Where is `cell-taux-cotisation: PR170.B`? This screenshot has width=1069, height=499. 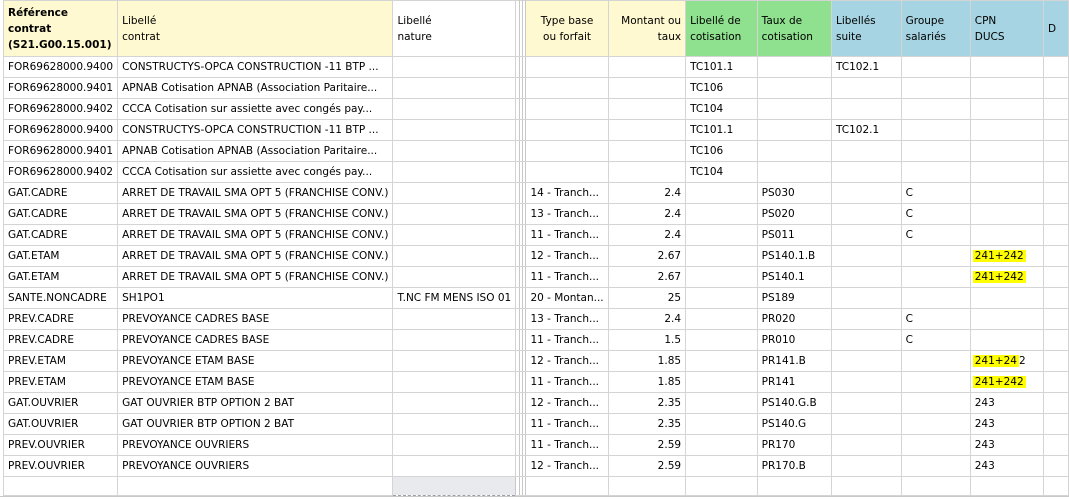 cell-taux-cotisation: PR170.B is located at coordinates (794, 466).